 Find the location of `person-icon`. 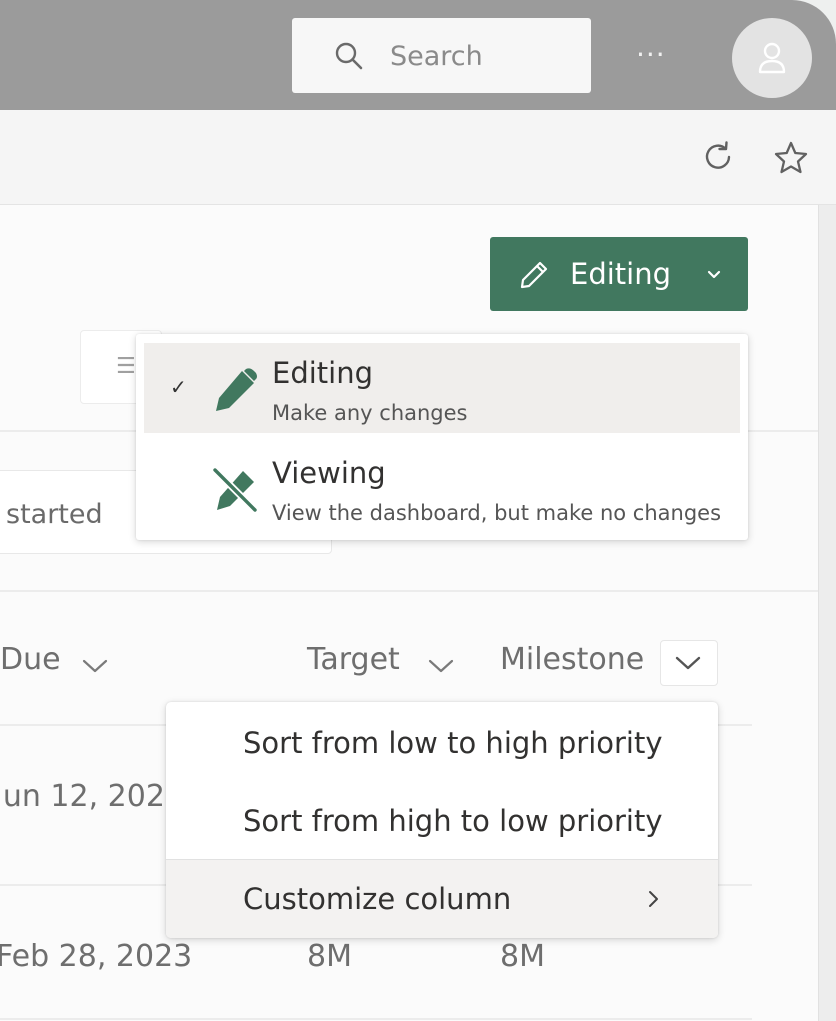

person-icon is located at coordinates (772, 58).